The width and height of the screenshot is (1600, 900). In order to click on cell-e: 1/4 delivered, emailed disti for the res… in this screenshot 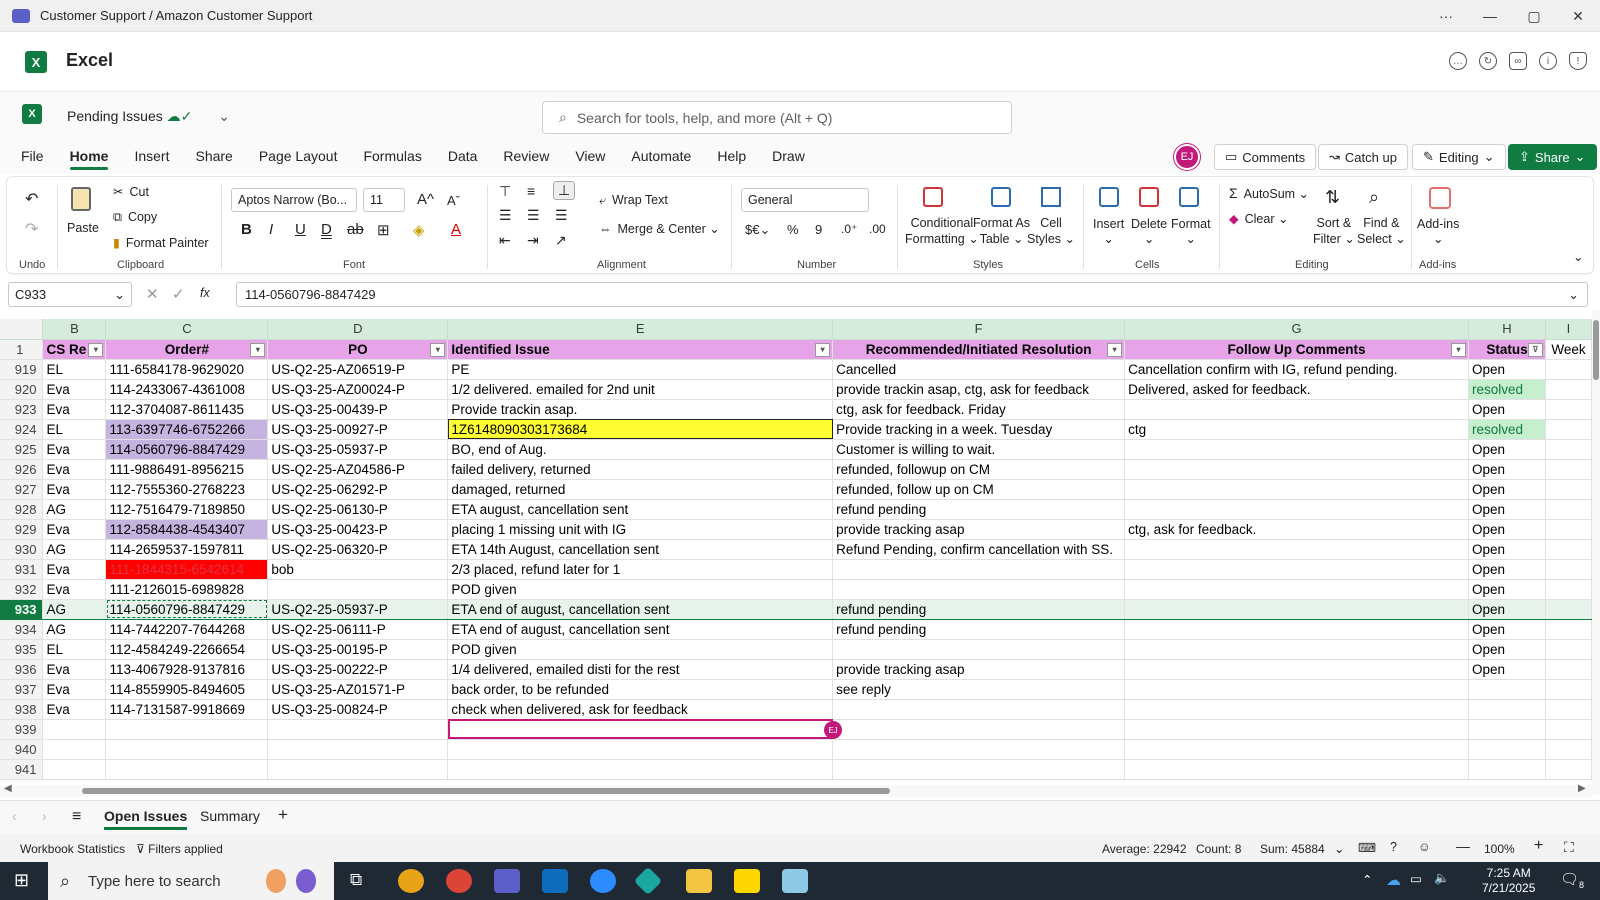, I will do `click(640, 669)`.